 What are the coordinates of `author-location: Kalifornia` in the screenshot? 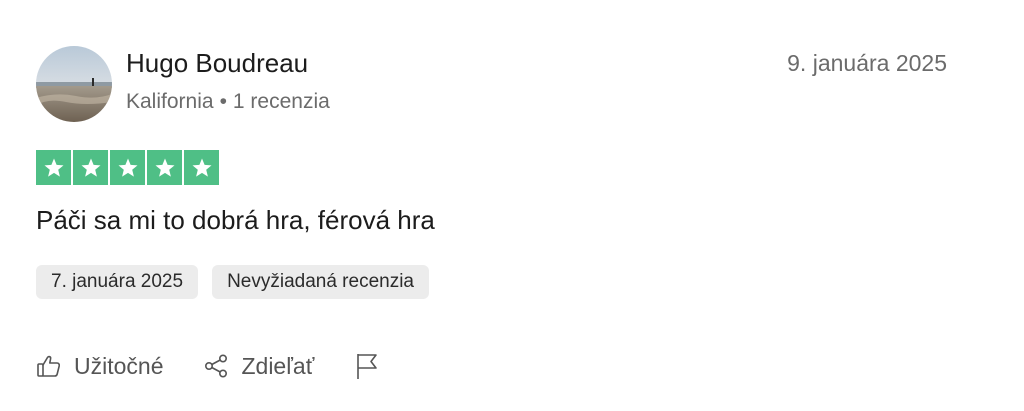 It's located at (170, 101).